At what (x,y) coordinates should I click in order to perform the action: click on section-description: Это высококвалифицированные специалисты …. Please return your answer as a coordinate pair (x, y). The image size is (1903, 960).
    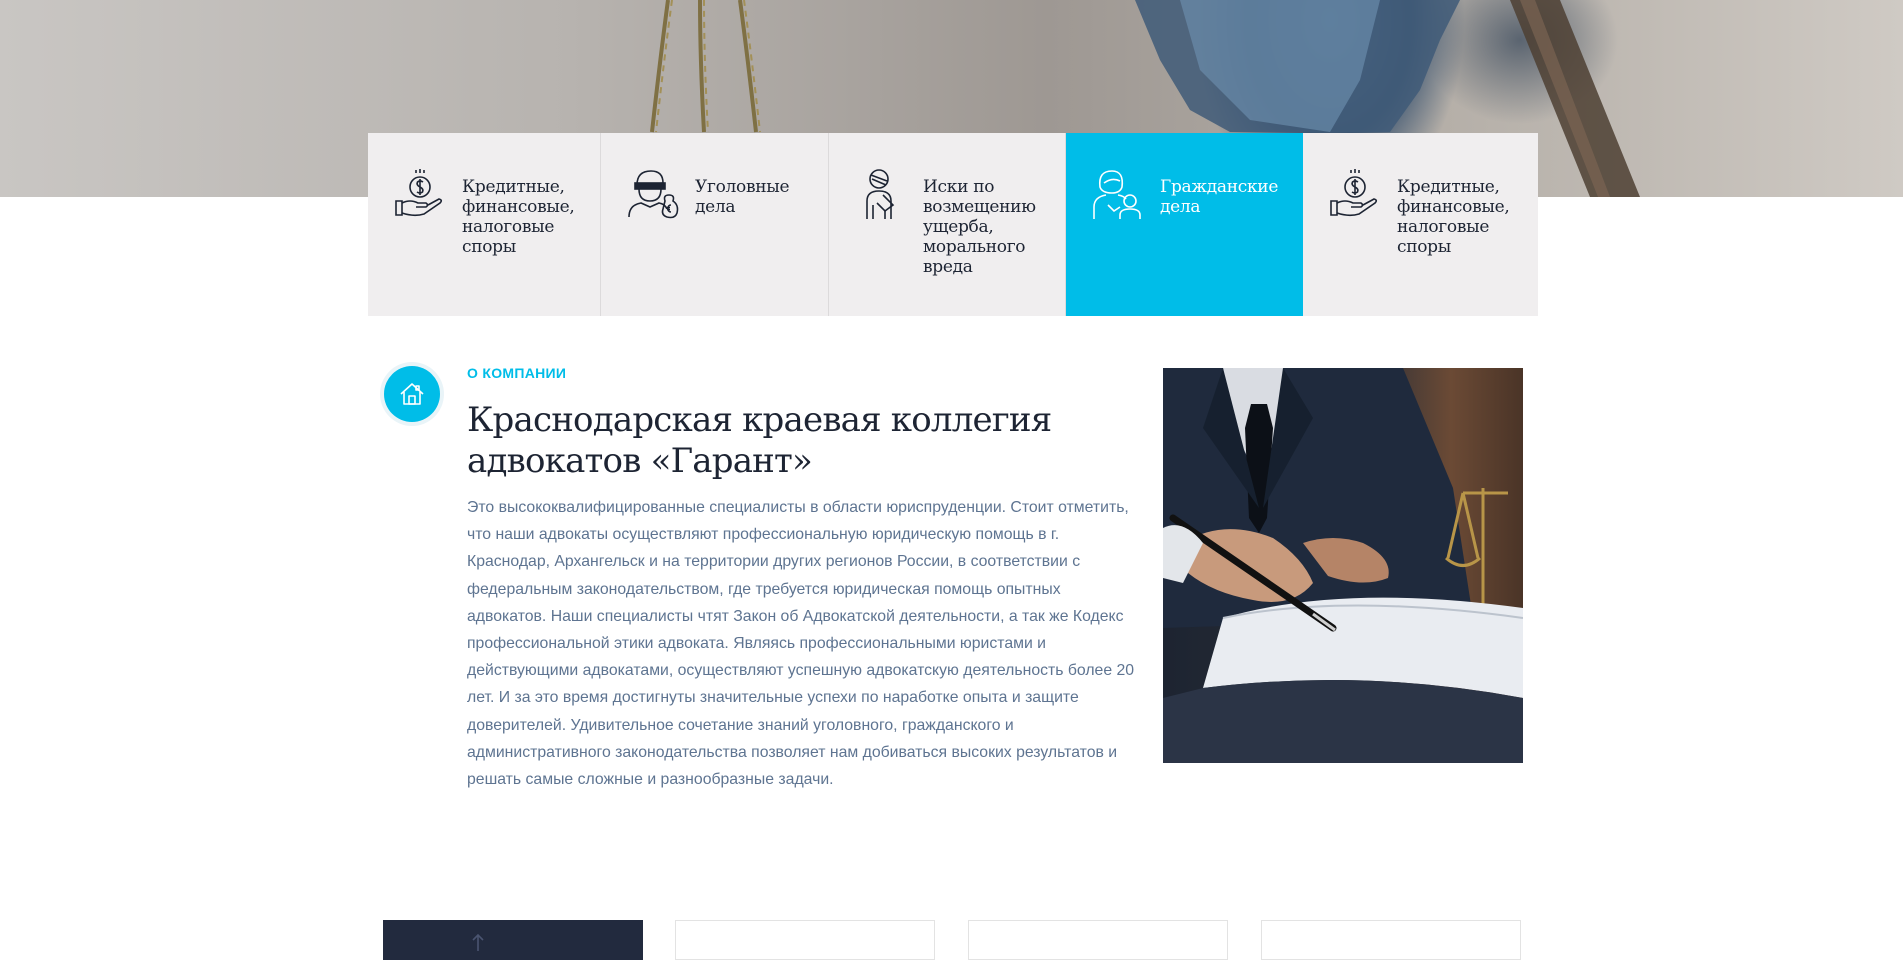
    Looking at the image, I should click on (801, 644).